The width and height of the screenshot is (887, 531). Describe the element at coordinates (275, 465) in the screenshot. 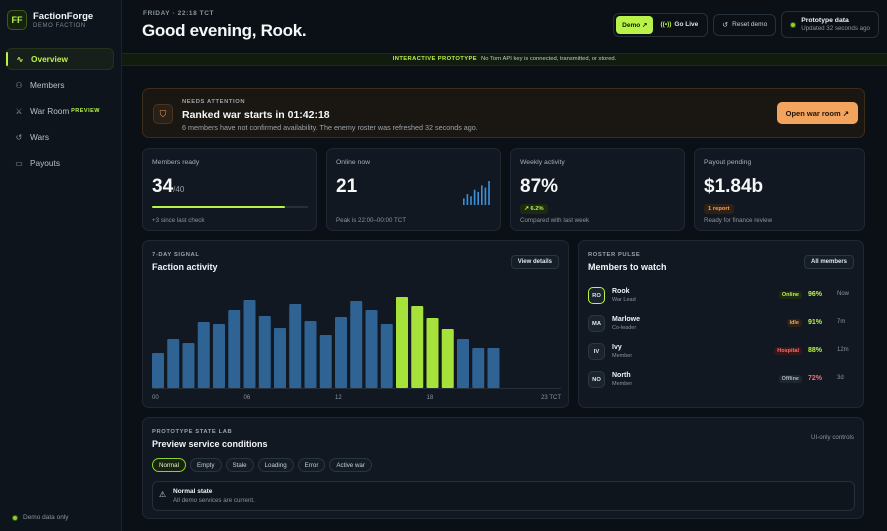

I see `state-pill-loading: Loading` at that location.